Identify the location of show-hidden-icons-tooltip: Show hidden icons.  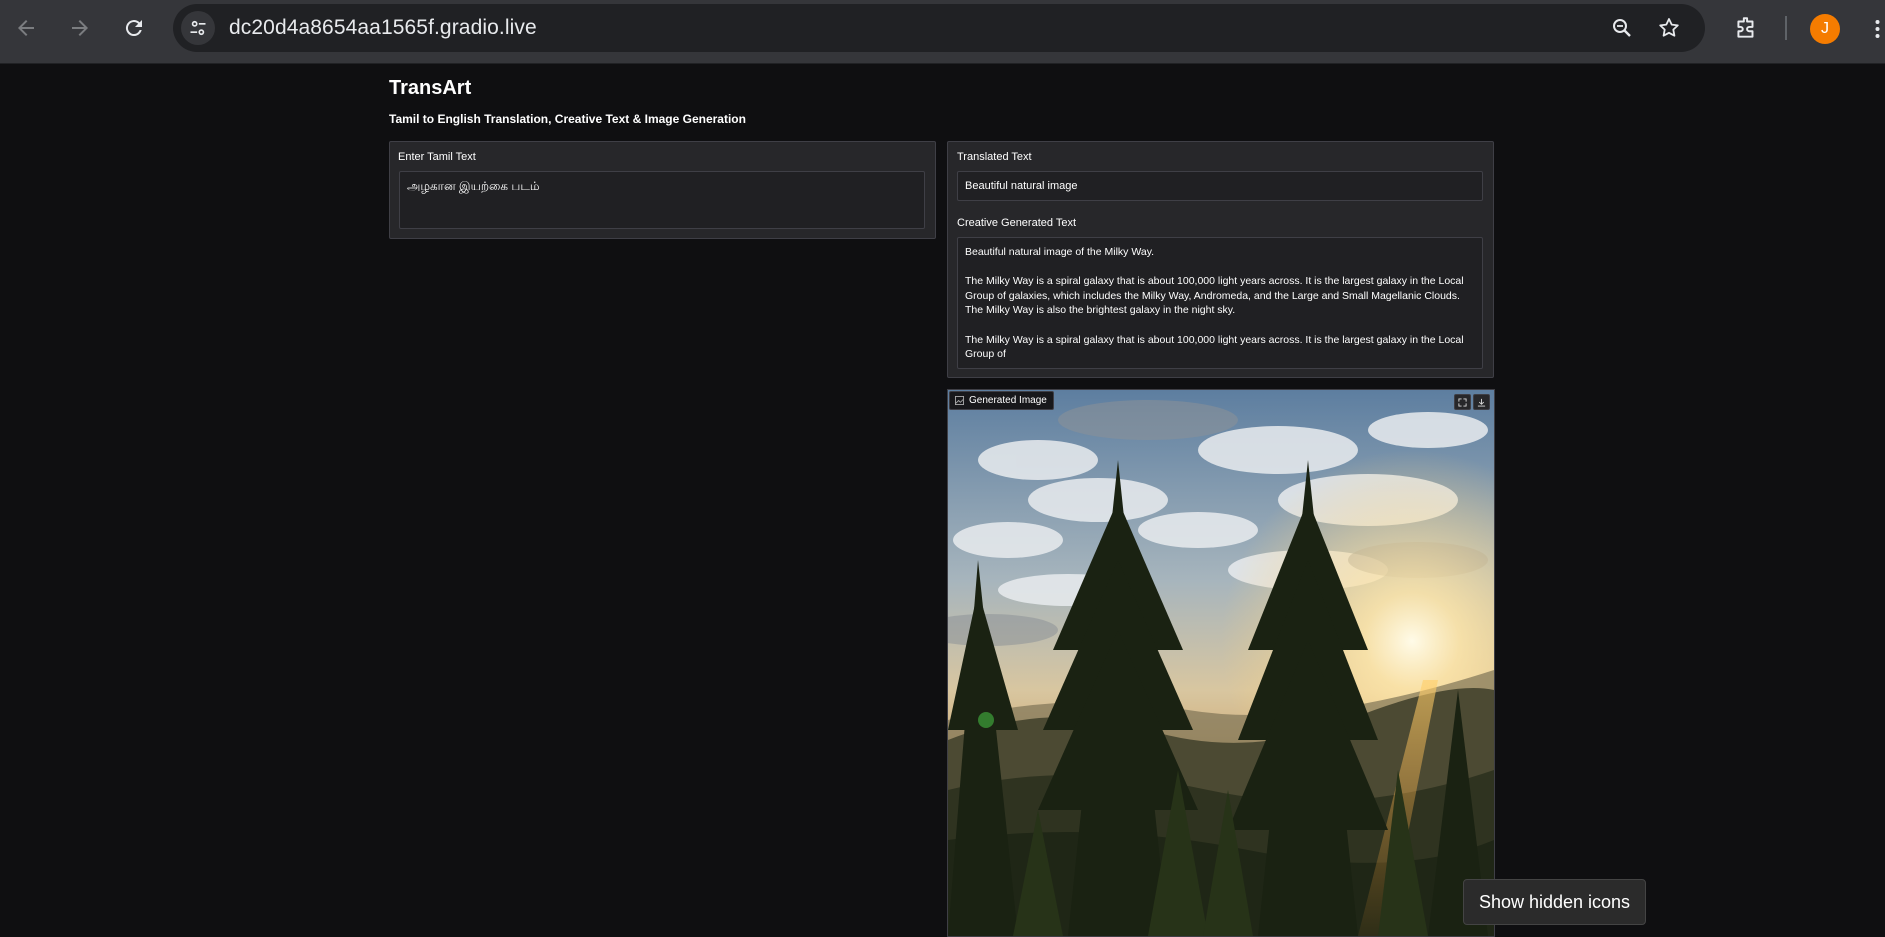
(1554, 902).